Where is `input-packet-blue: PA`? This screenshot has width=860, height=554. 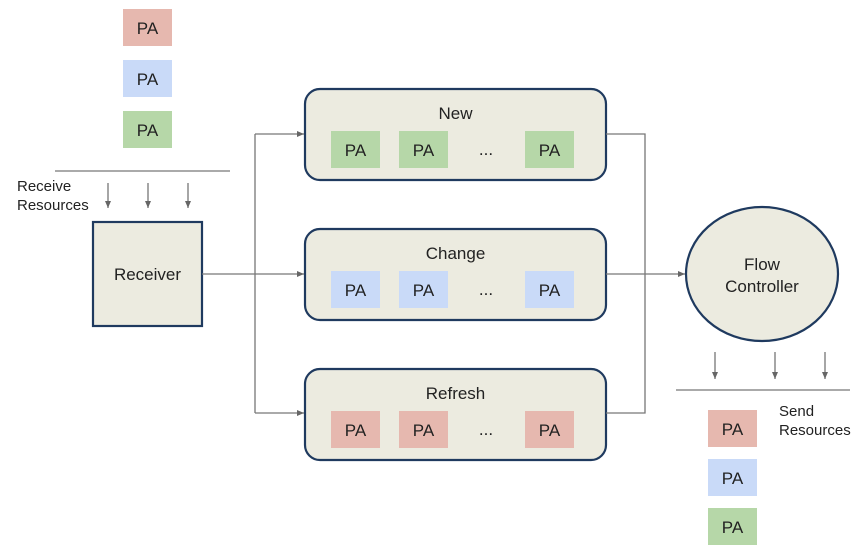 input-packet-blue: PA is located at coordinates (147, 78).